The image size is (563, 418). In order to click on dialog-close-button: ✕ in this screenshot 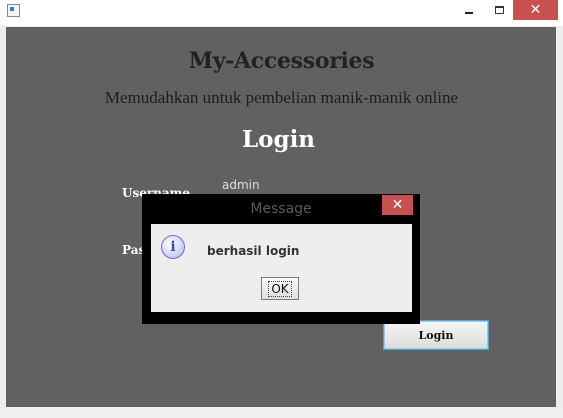, I will do `click(397, 205)`.